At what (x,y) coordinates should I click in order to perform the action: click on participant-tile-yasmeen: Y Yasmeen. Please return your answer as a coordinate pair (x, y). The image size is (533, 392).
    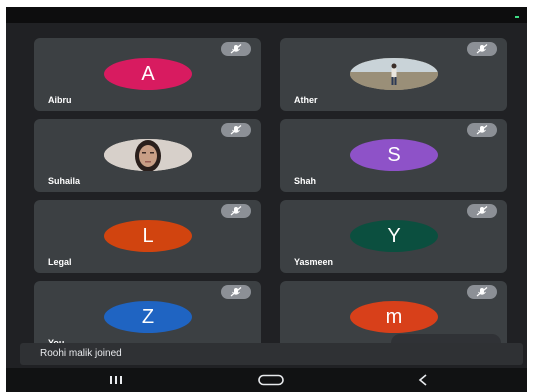
    Looking at the image, I should click on (393, 236).